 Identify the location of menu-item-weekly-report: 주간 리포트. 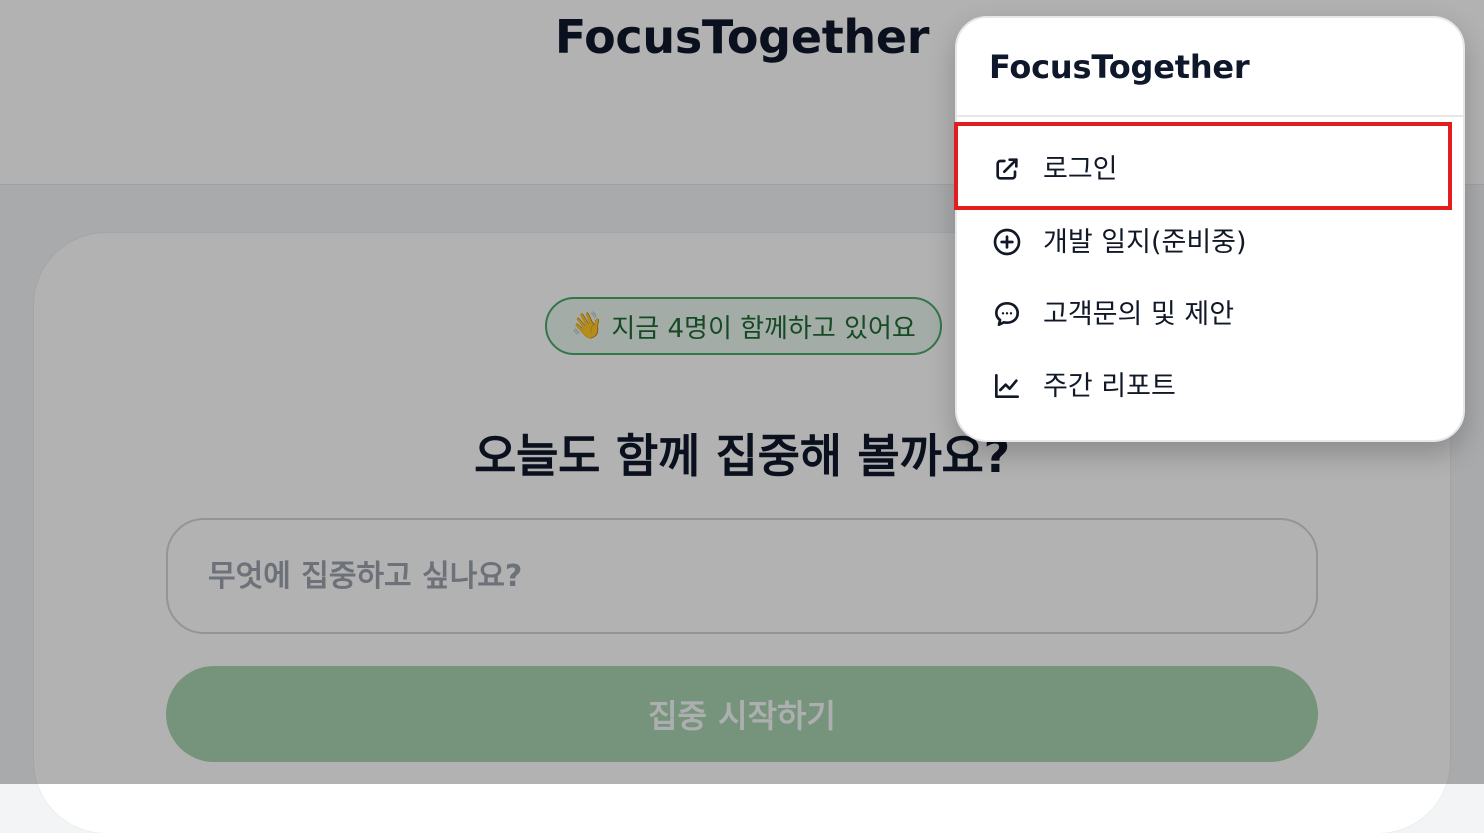
(1210, 386).